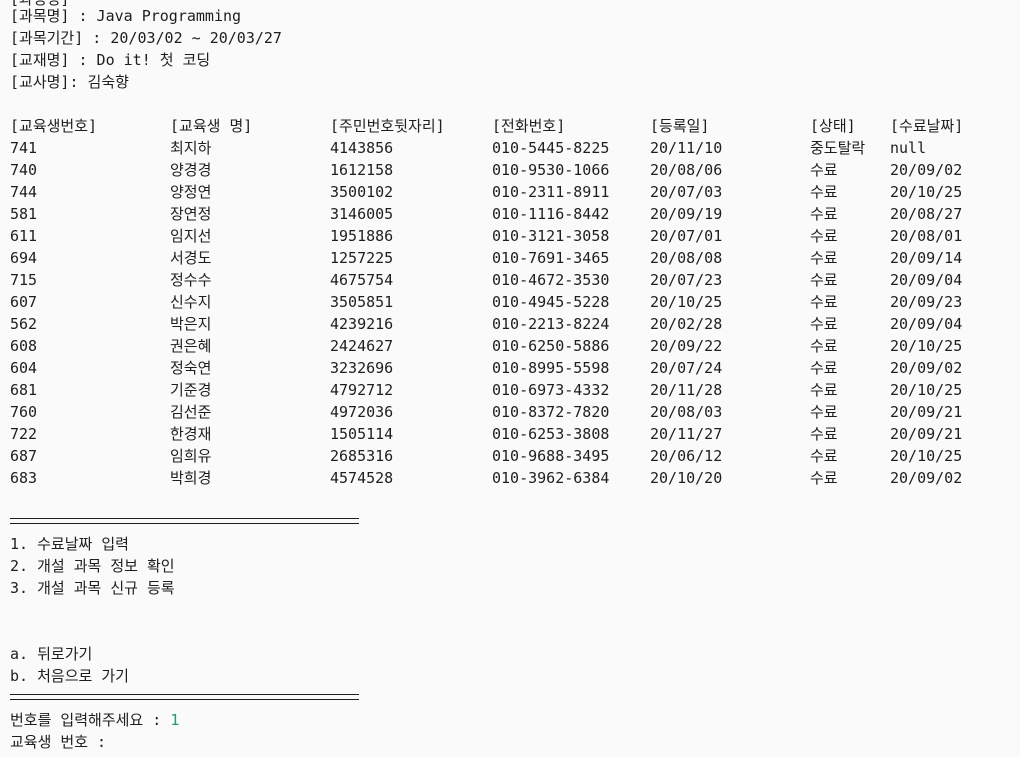 This screenshot has width=1020, height=757. I want to click on course-name-line: [과목명] : Java Programming, so click(126, 16).